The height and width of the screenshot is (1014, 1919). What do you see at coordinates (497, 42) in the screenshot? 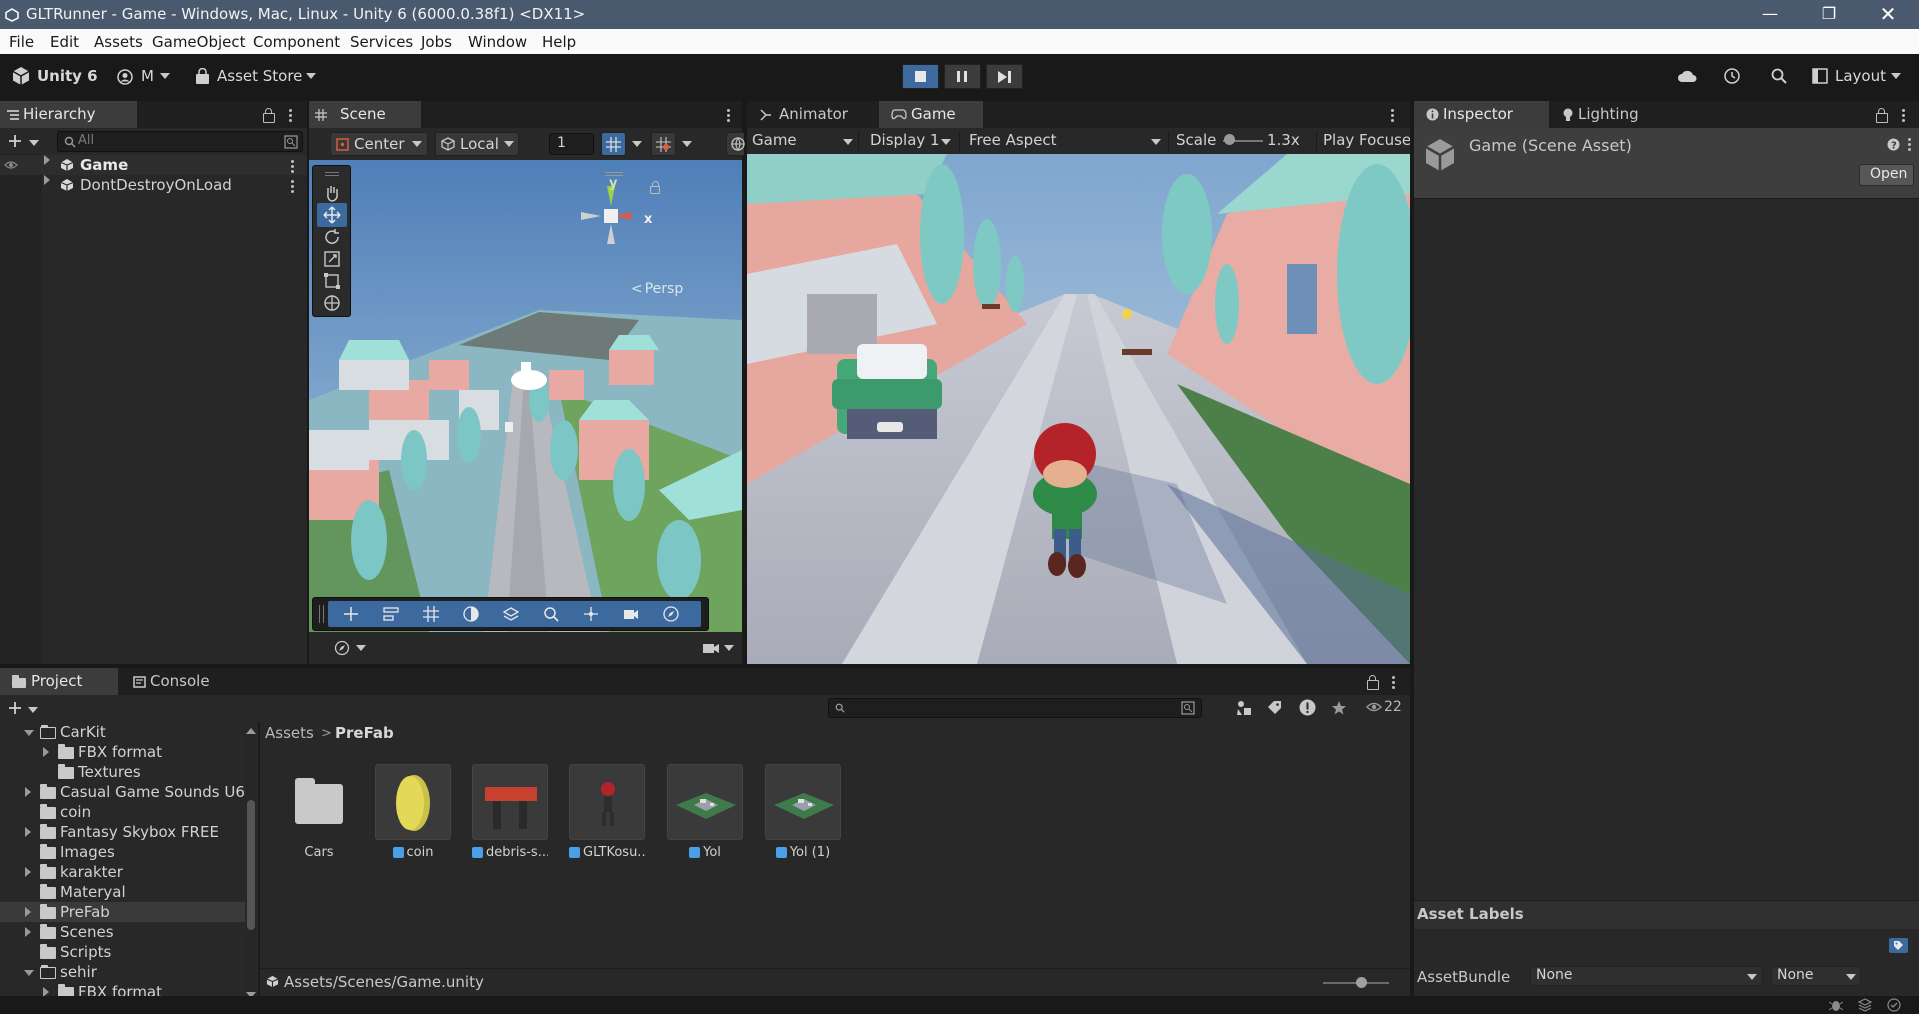
I see `menu-window: Window` at bounding box center [497, 42].